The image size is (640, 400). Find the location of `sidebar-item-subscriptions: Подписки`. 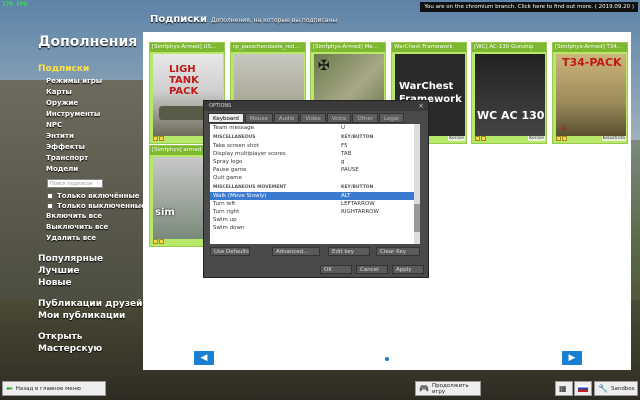

sidebar-item-subscriptions: Подписки is located at coordinates (93, 69).